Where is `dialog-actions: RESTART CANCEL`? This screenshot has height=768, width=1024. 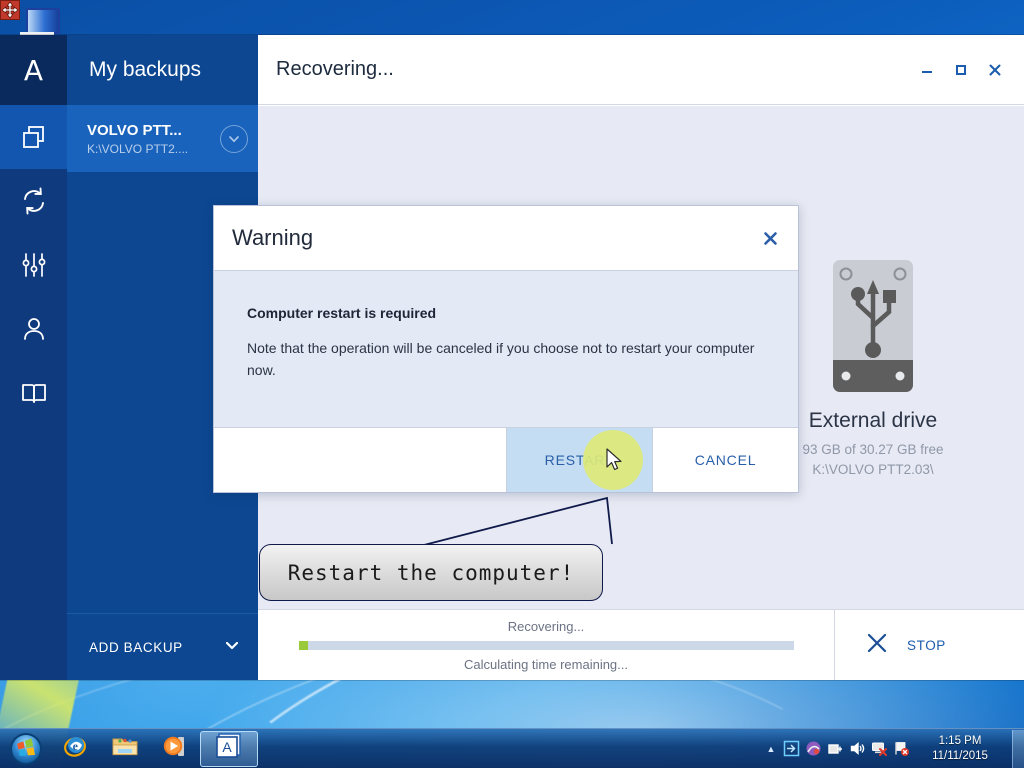
dialog-actions: RESTART CANCEL is located at coordinates (506, 459).